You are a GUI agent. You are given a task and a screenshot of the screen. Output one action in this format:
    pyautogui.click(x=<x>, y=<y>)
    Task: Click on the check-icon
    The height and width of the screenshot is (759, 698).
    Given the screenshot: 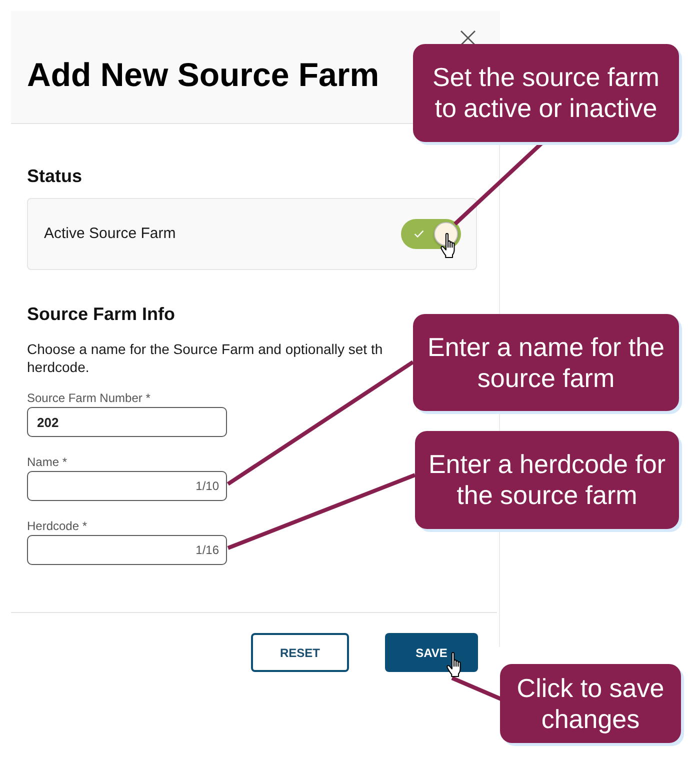 What is the action you would take?
    pyautogui.click(x=419, y=234)
    